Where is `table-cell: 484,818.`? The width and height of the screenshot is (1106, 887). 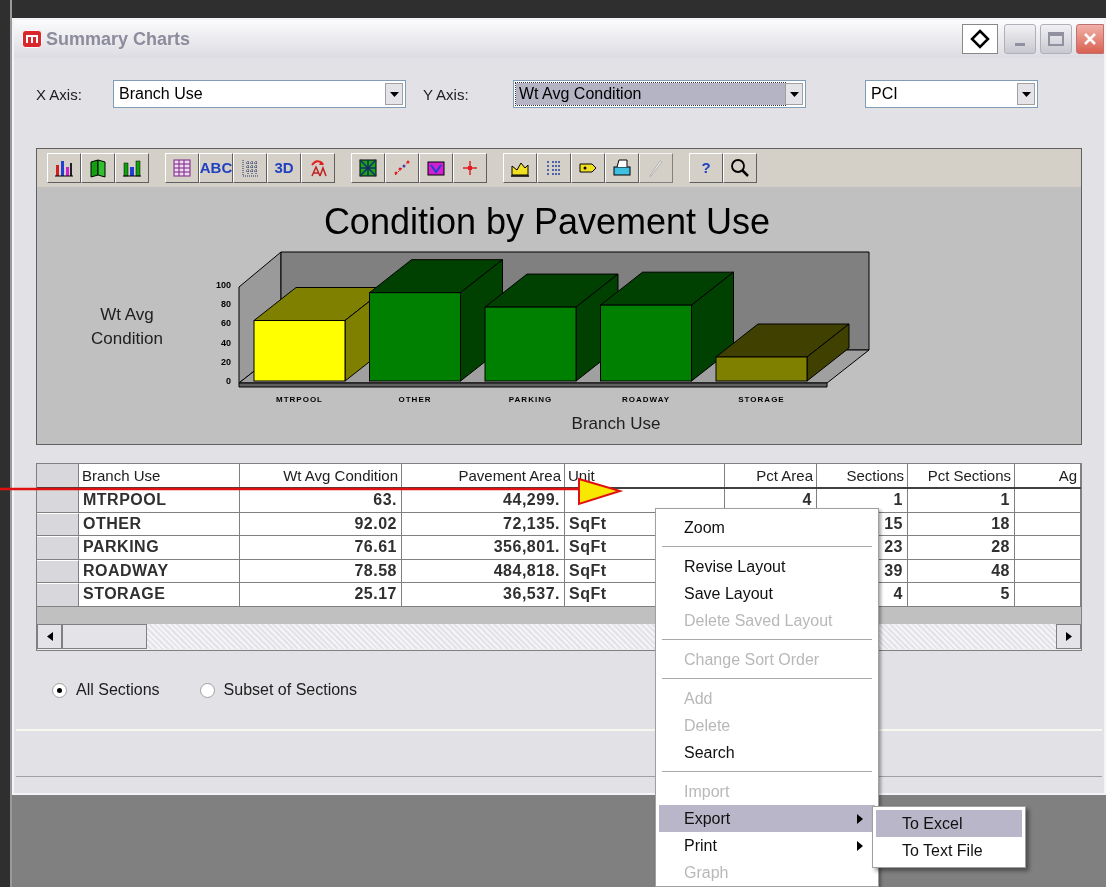 table-cell: 484,818. is located at coordinates (483, 571).